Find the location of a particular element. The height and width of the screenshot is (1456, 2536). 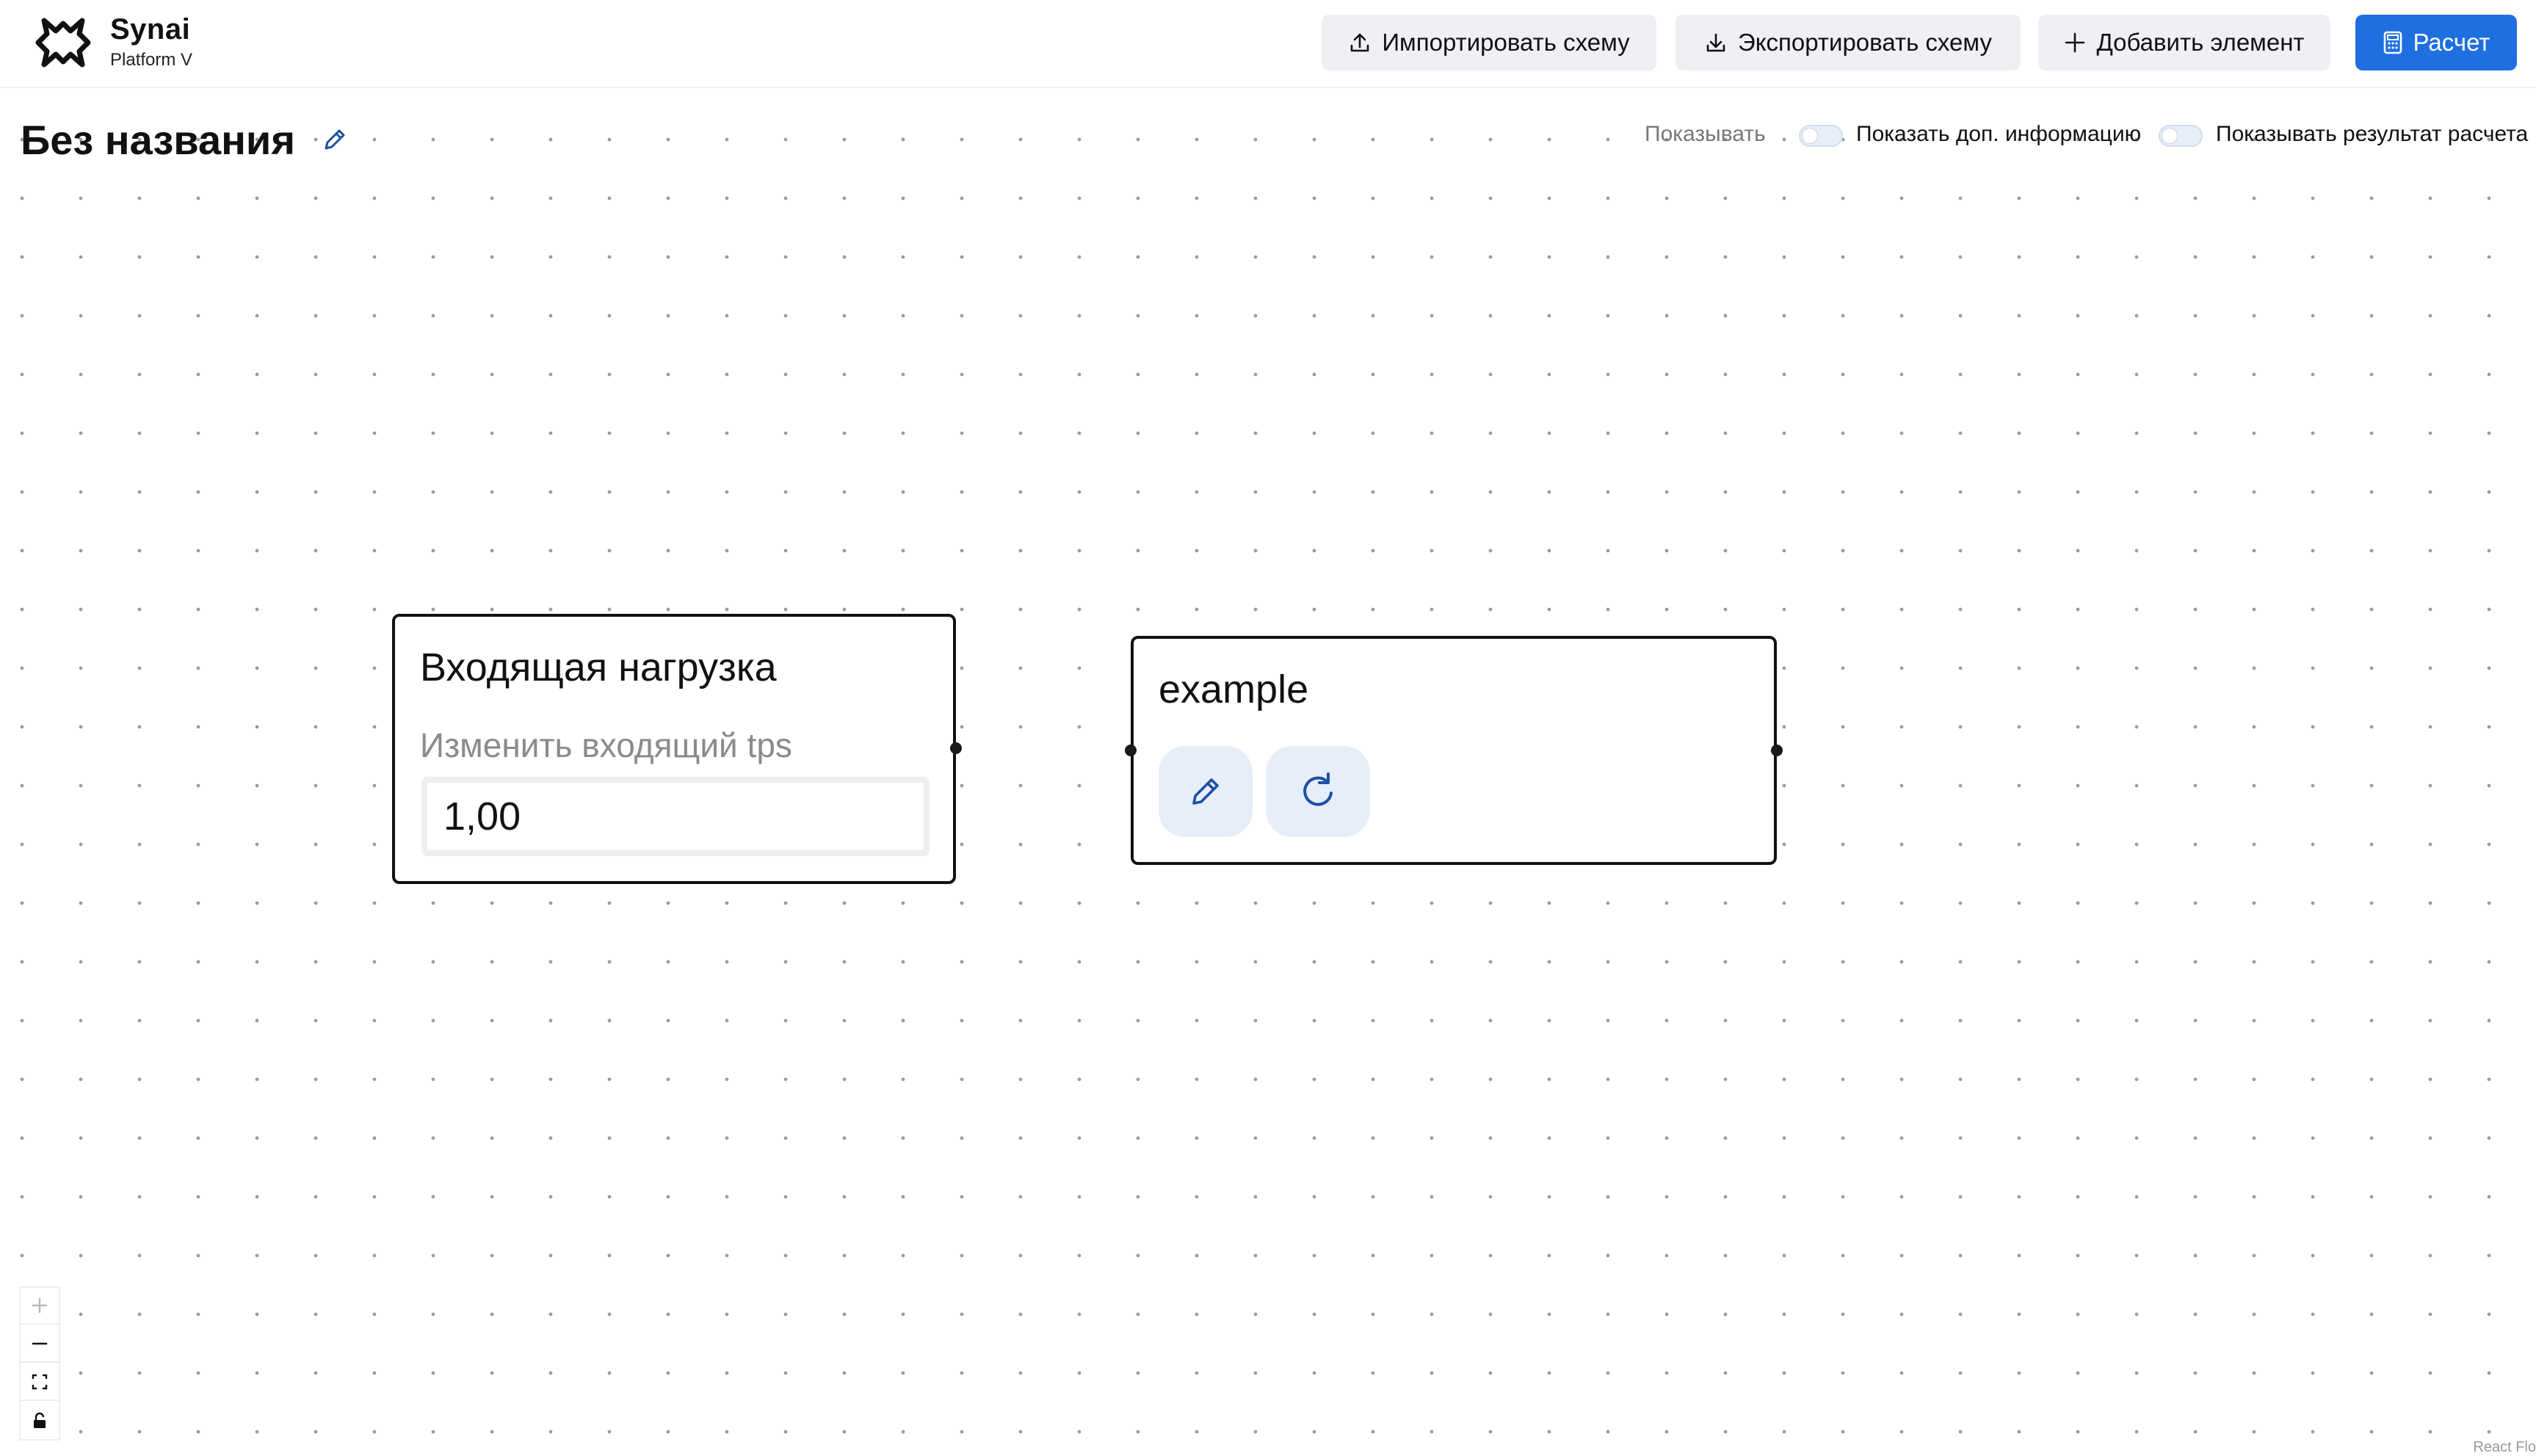

lock-button is located at coordinates (40, 1420).